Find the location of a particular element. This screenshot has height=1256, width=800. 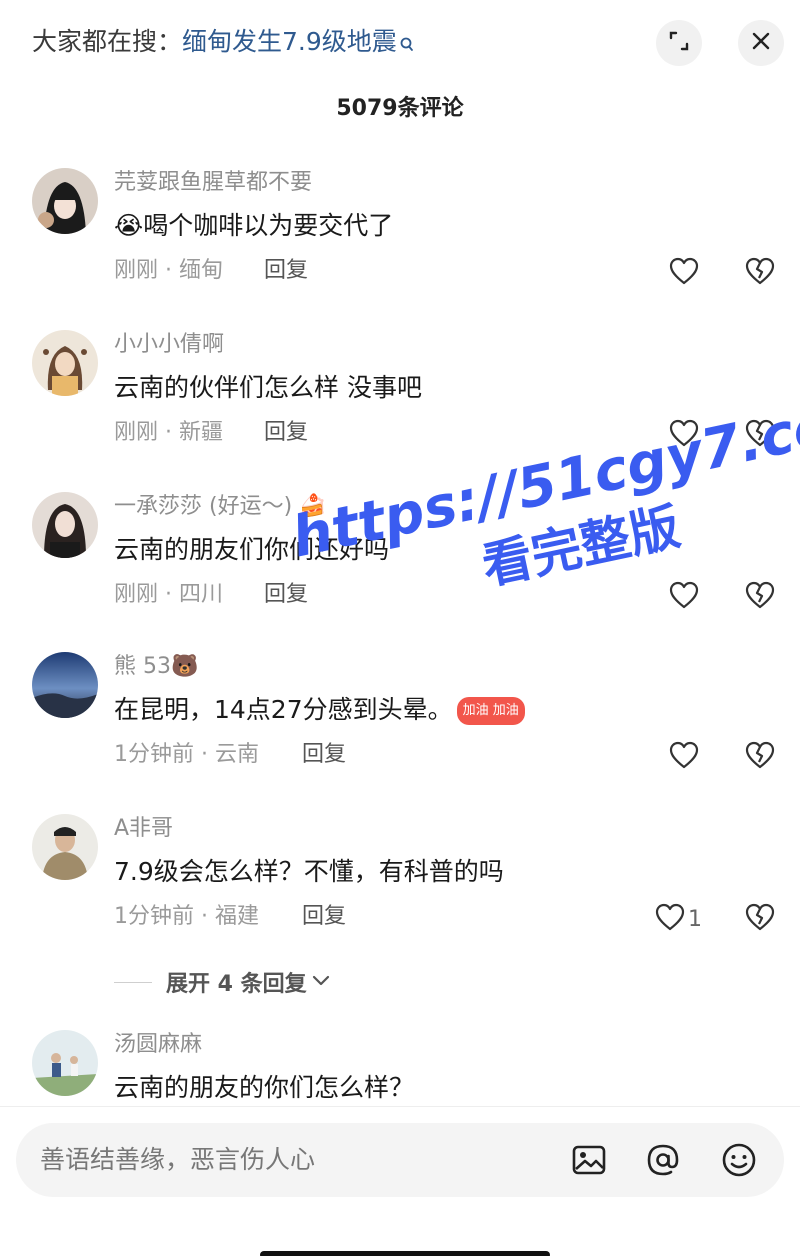

chevron-down-icon is located at coordinates (321, 982).